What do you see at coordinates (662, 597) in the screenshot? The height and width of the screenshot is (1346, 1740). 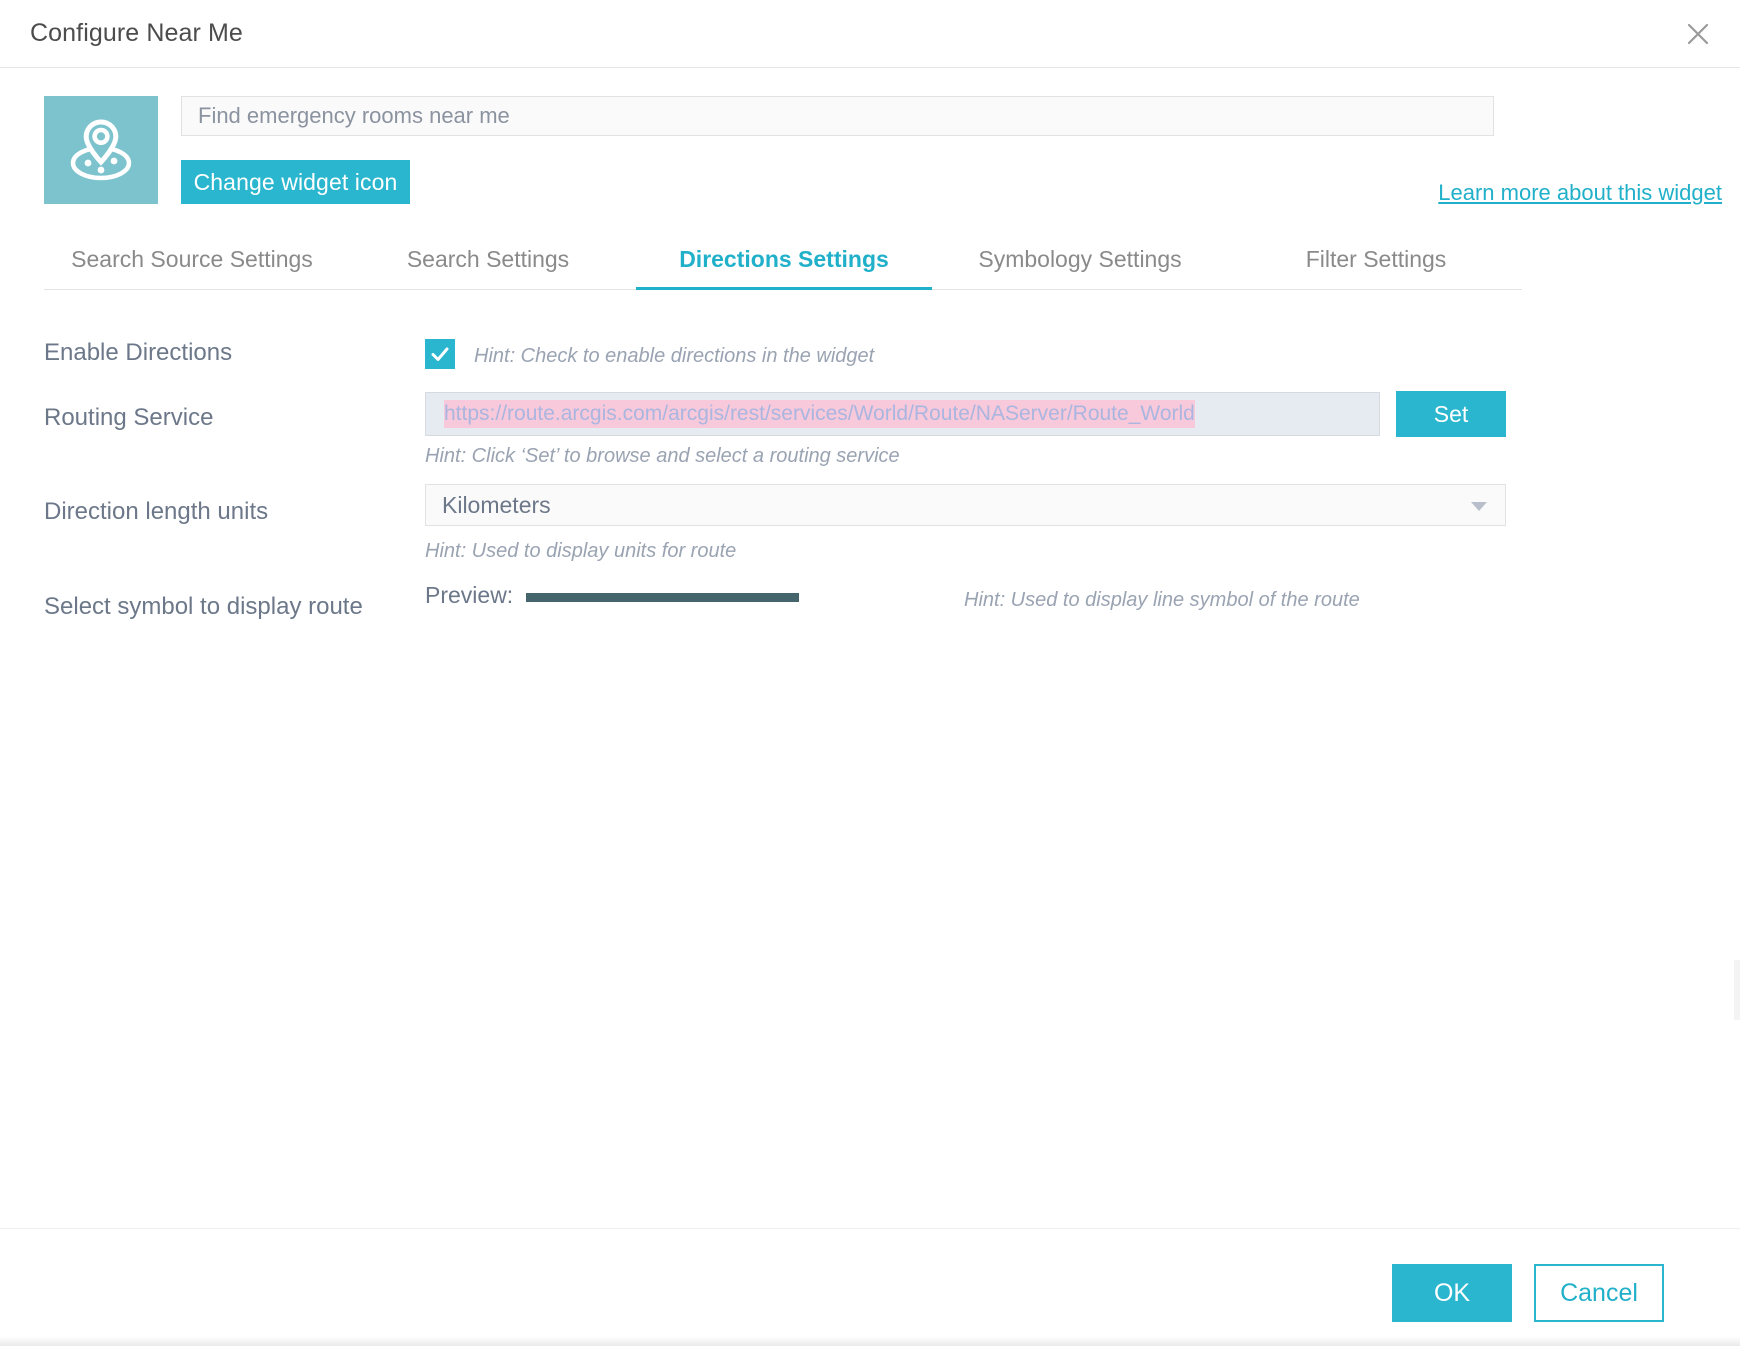 I see `route-symbol-preview-swatch` at bounding box center [662, 597].